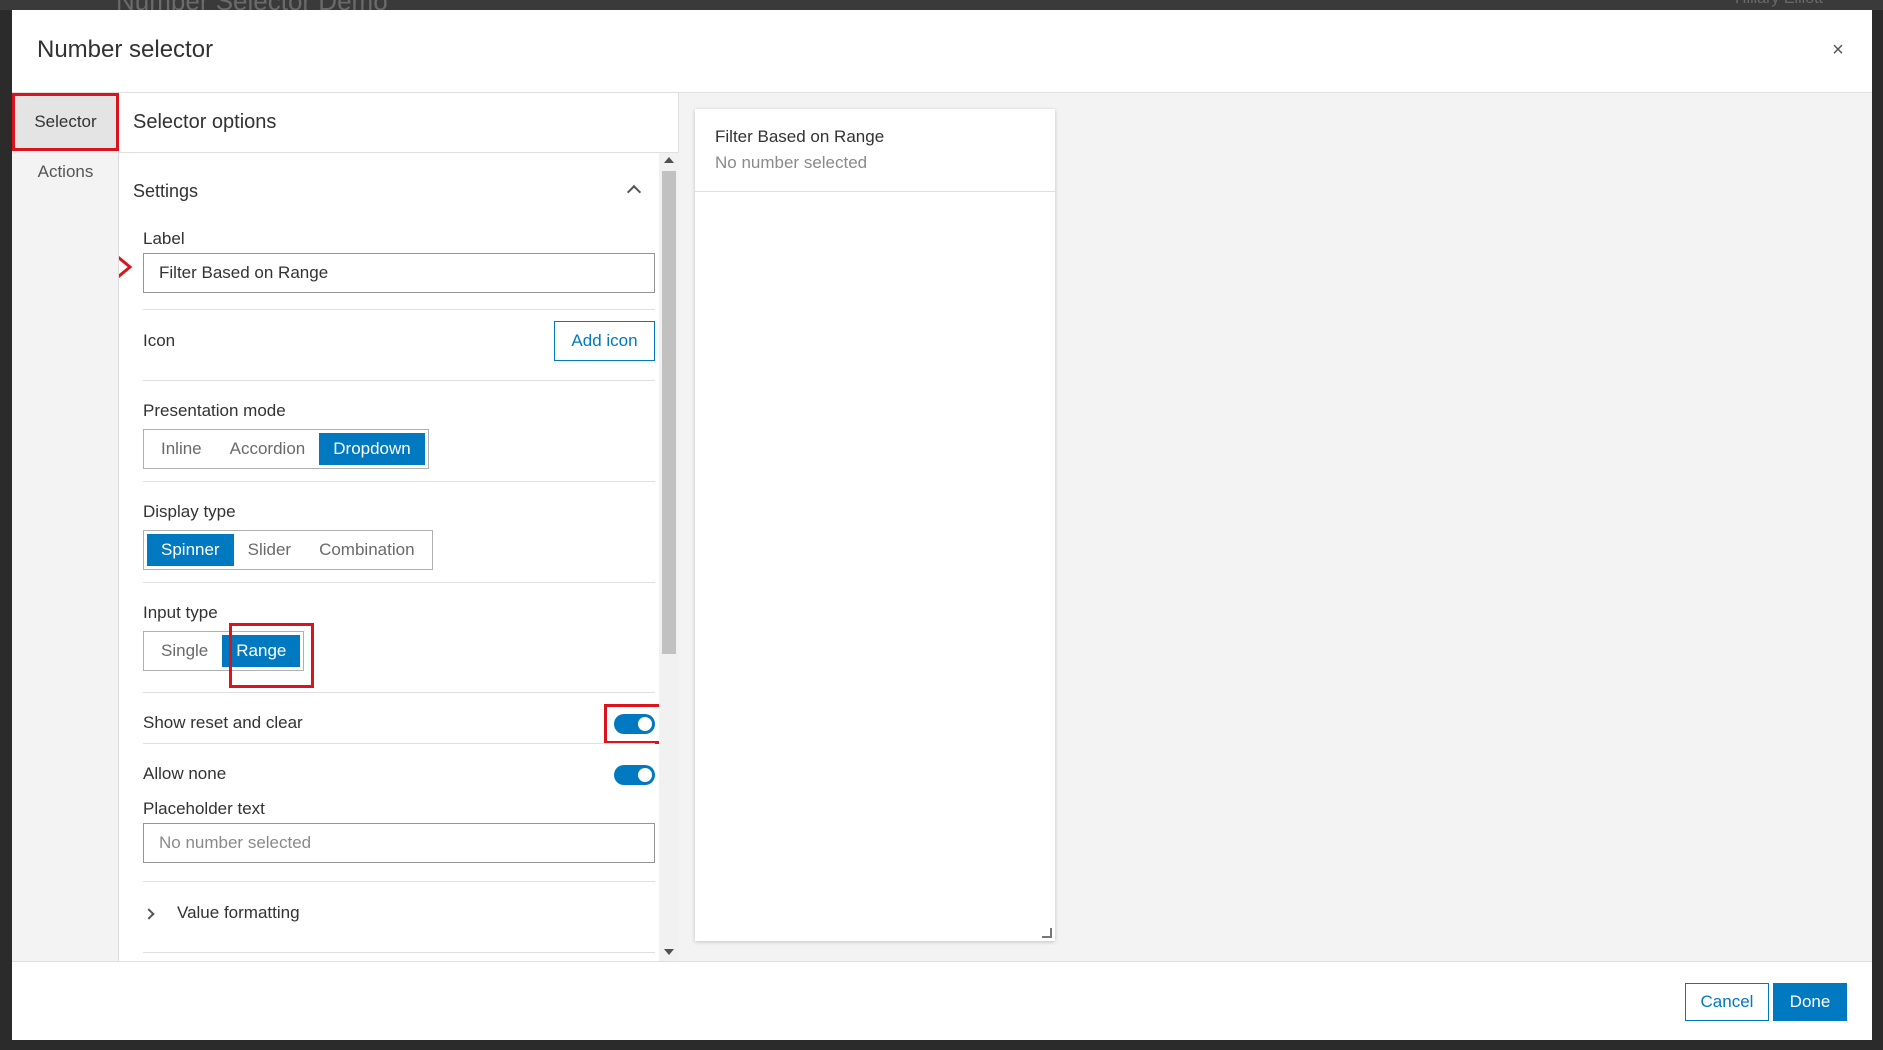  Describe the element at coordinates (238, 913) in the screenshot. I see `value-formatting-section-title: Value formatting` at that location.